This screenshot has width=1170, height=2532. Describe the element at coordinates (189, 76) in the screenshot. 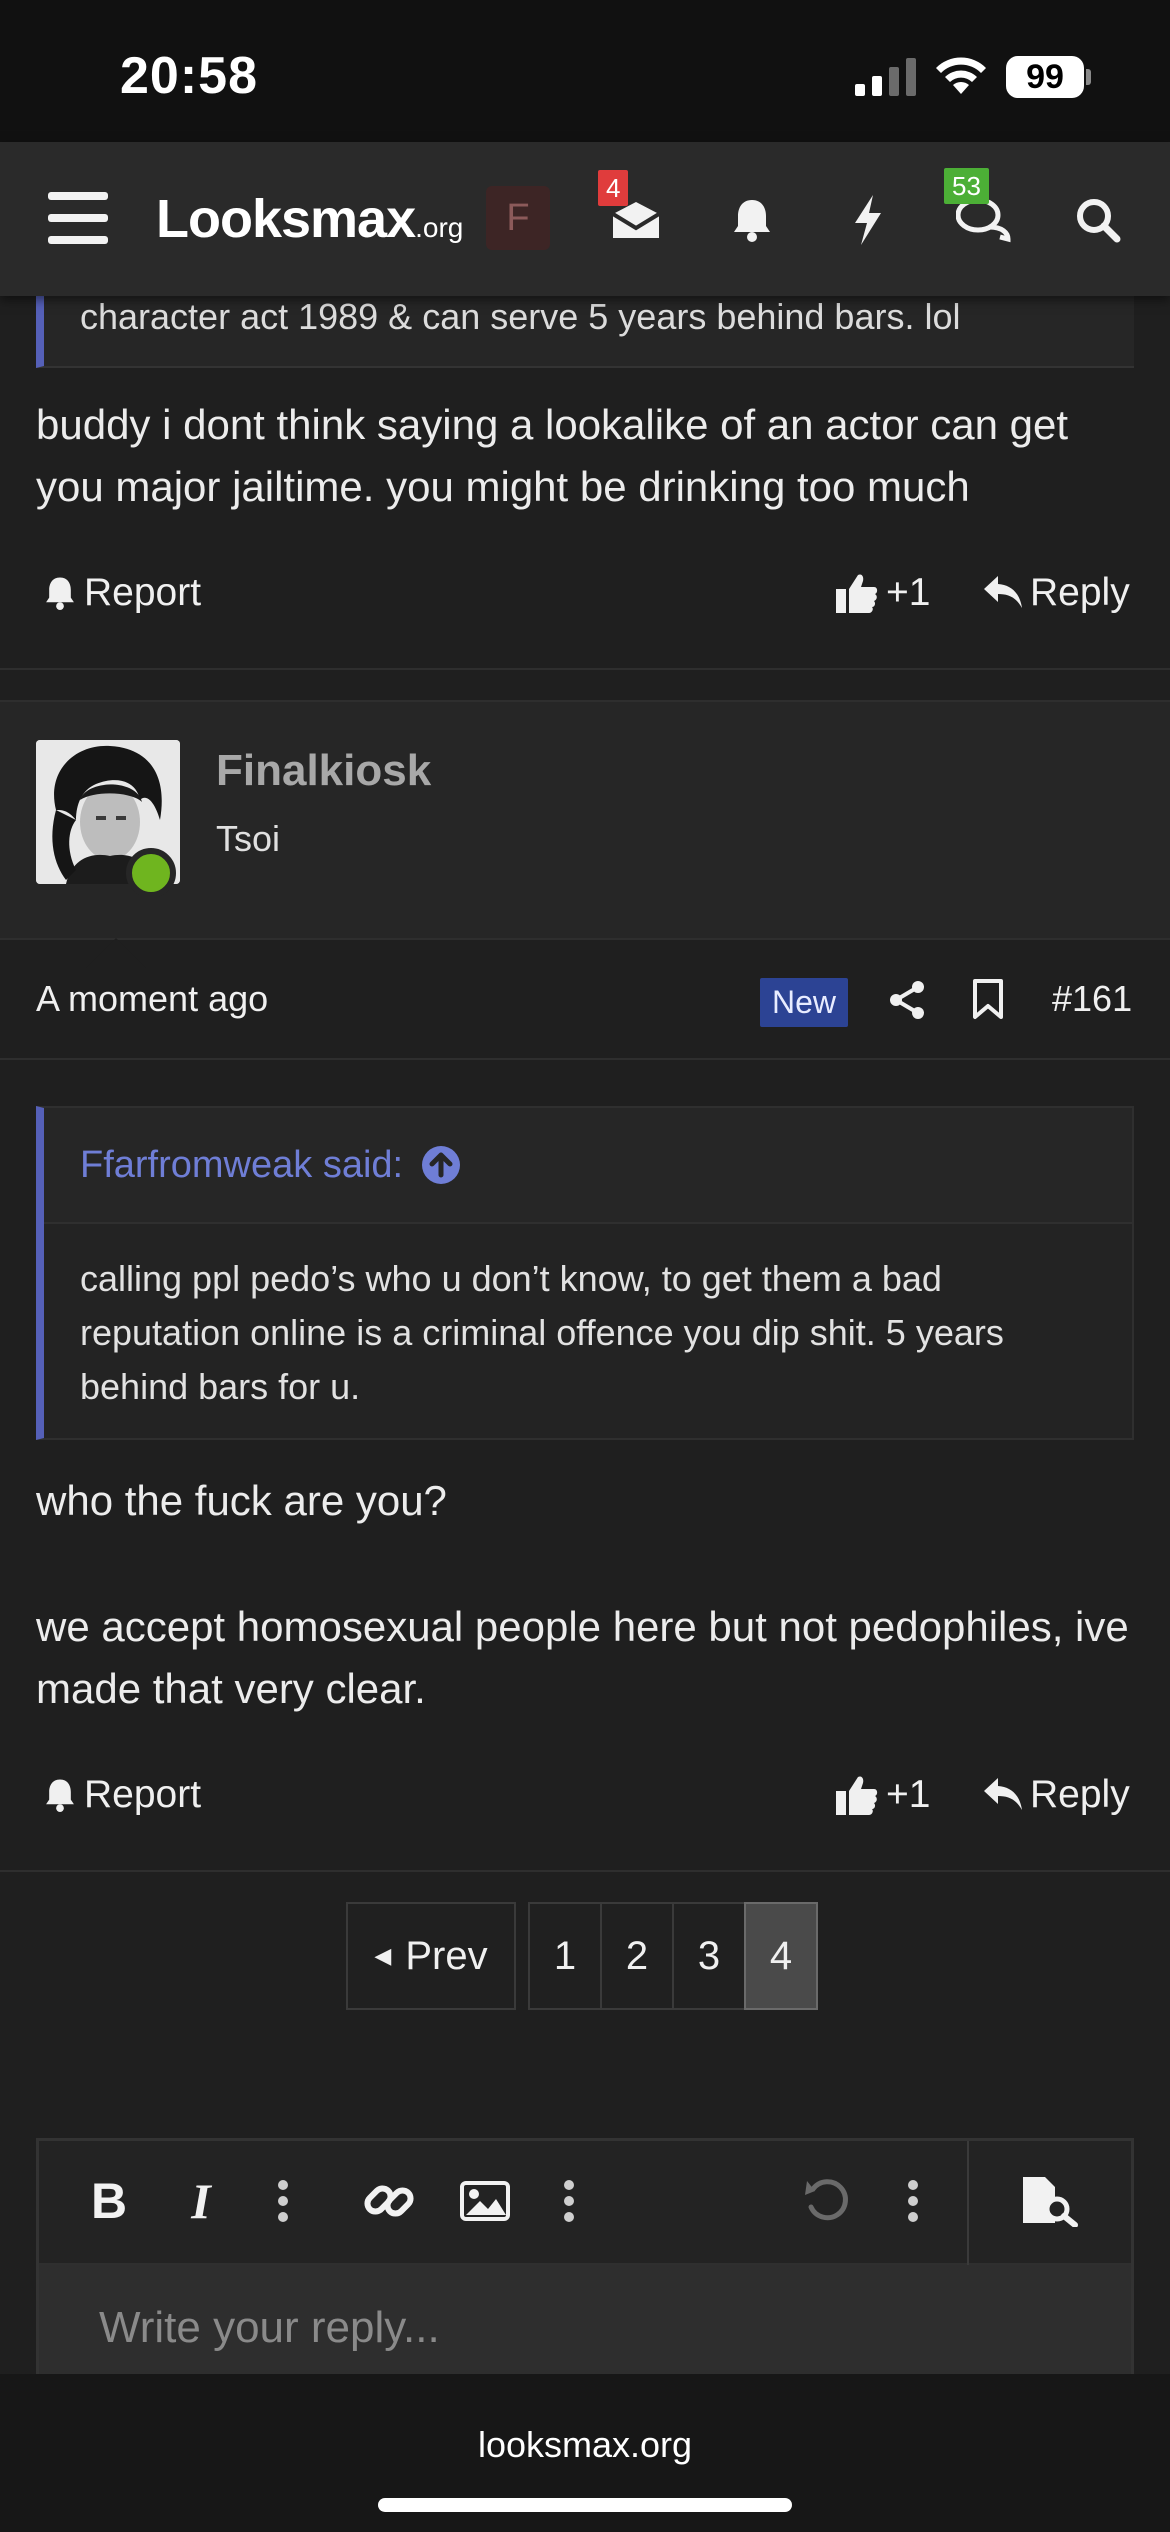

I see `status-time: 20:58` at that location.